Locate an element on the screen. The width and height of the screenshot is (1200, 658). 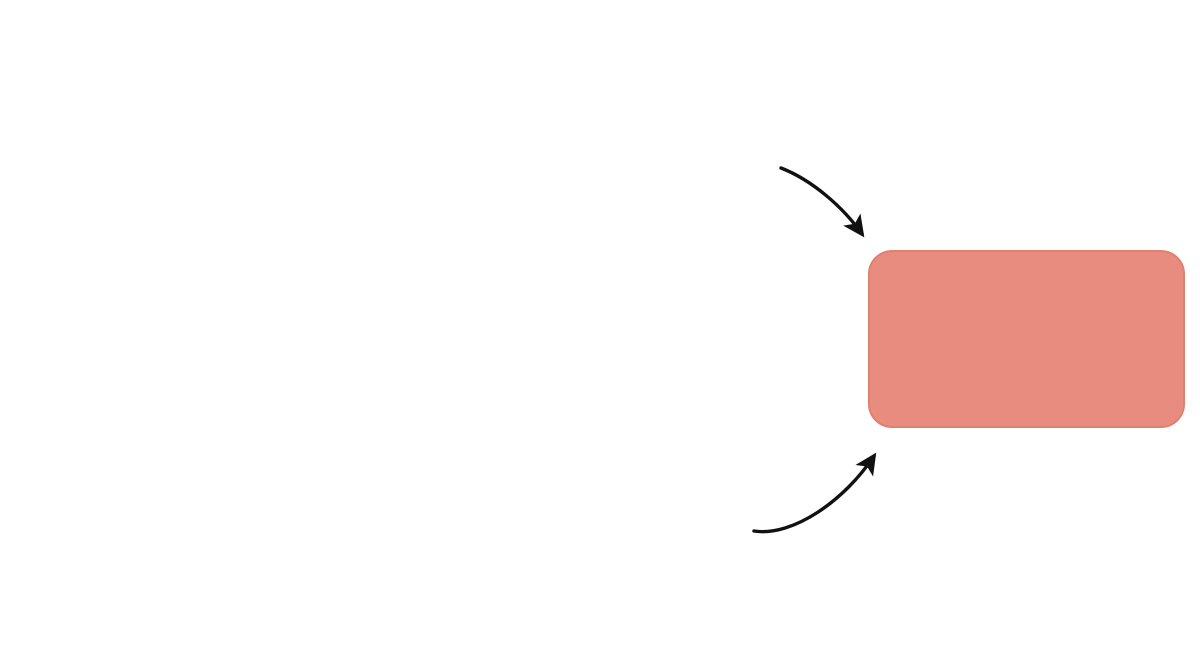
decoder-multi-head-attention-box is located at coordinates (1026, 339).